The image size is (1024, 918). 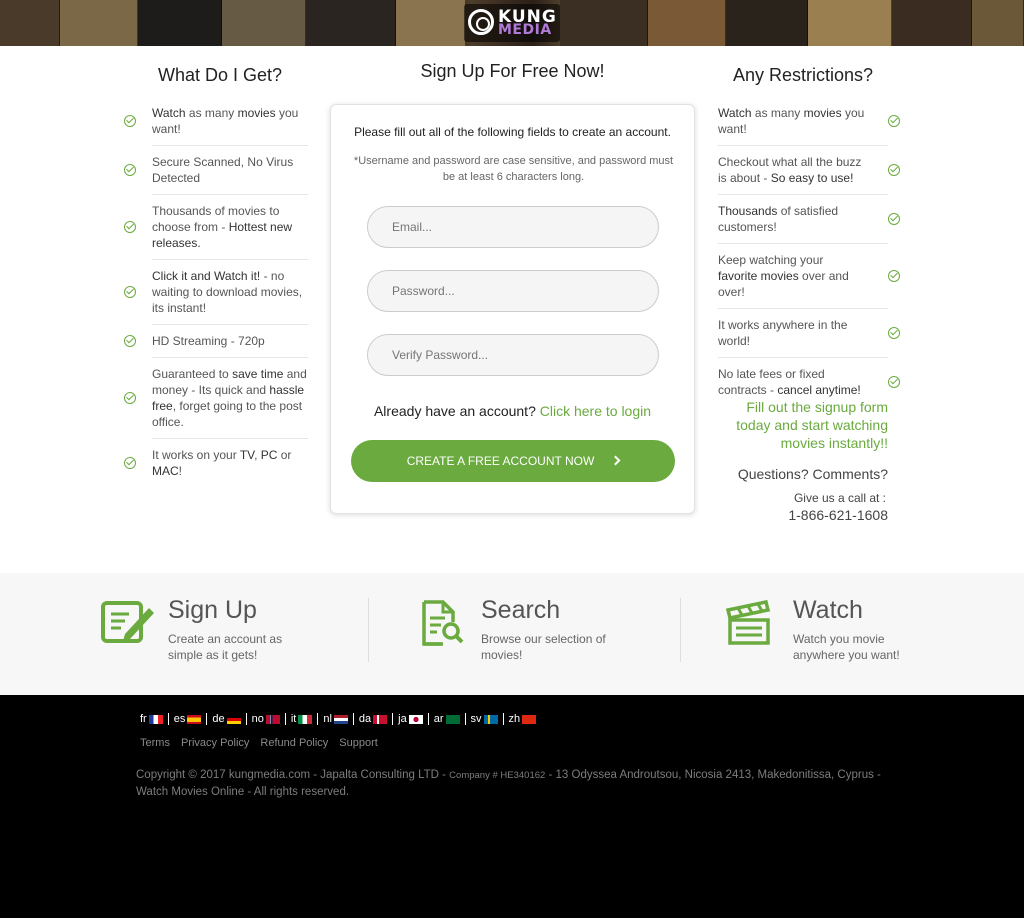 I want to click on flag-cn-icon, so click(x=529, y=719).